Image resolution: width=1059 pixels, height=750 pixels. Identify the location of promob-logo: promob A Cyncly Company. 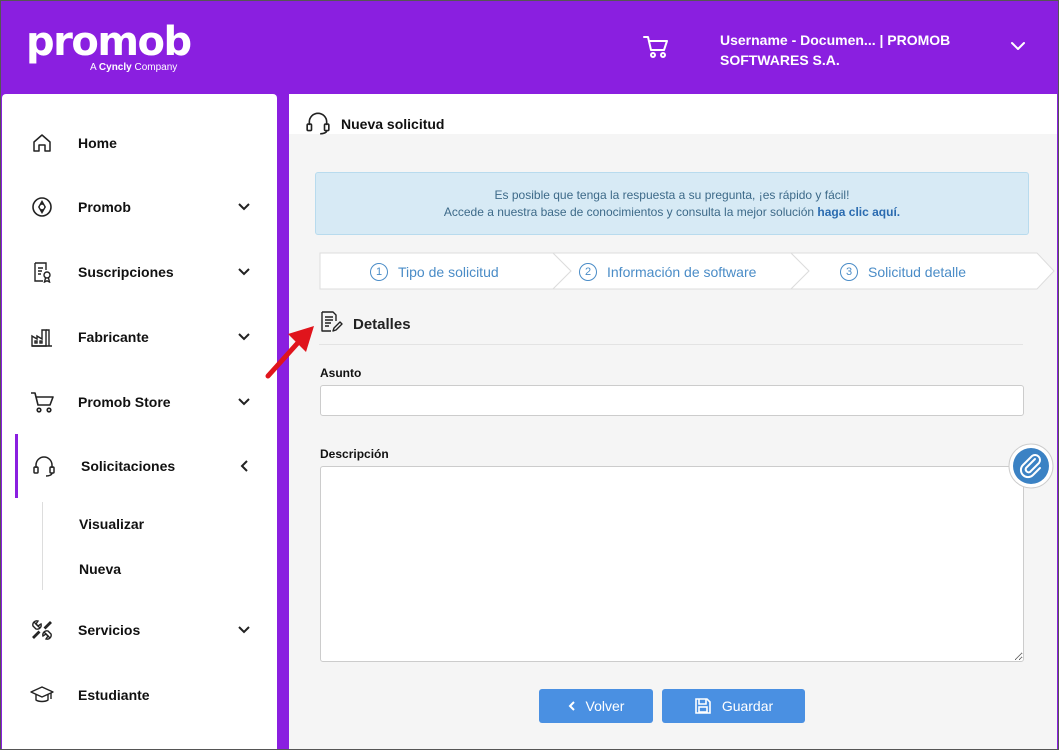
(109, 46).